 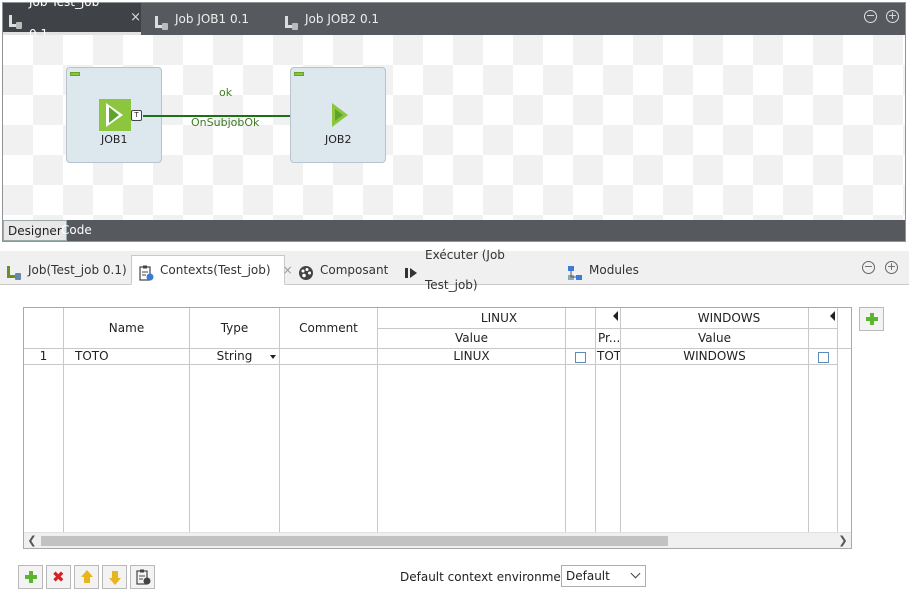 What do you see at coordinates (329, 357) in the screenshot?
I see `cell-comment` at bounding box center [329, 357].